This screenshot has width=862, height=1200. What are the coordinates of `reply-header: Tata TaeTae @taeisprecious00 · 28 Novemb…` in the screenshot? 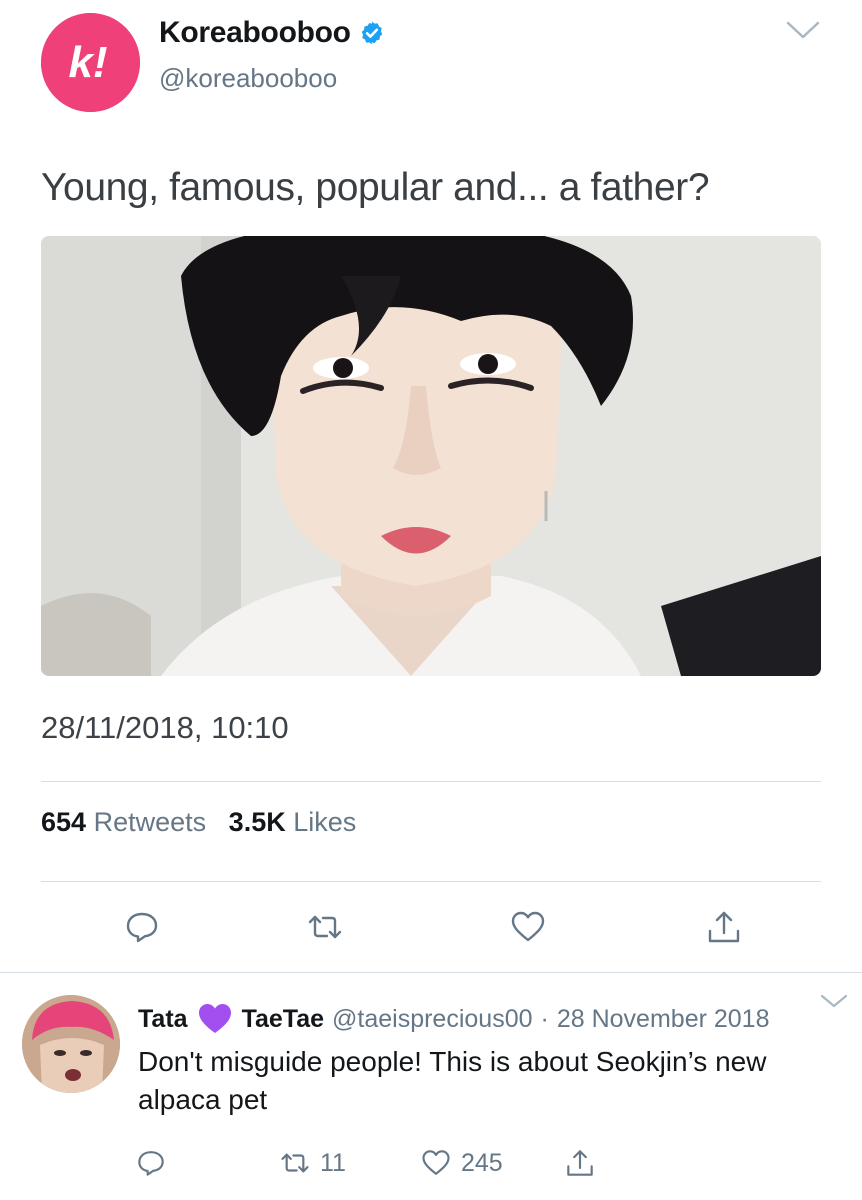 It's located at (453, 1019).